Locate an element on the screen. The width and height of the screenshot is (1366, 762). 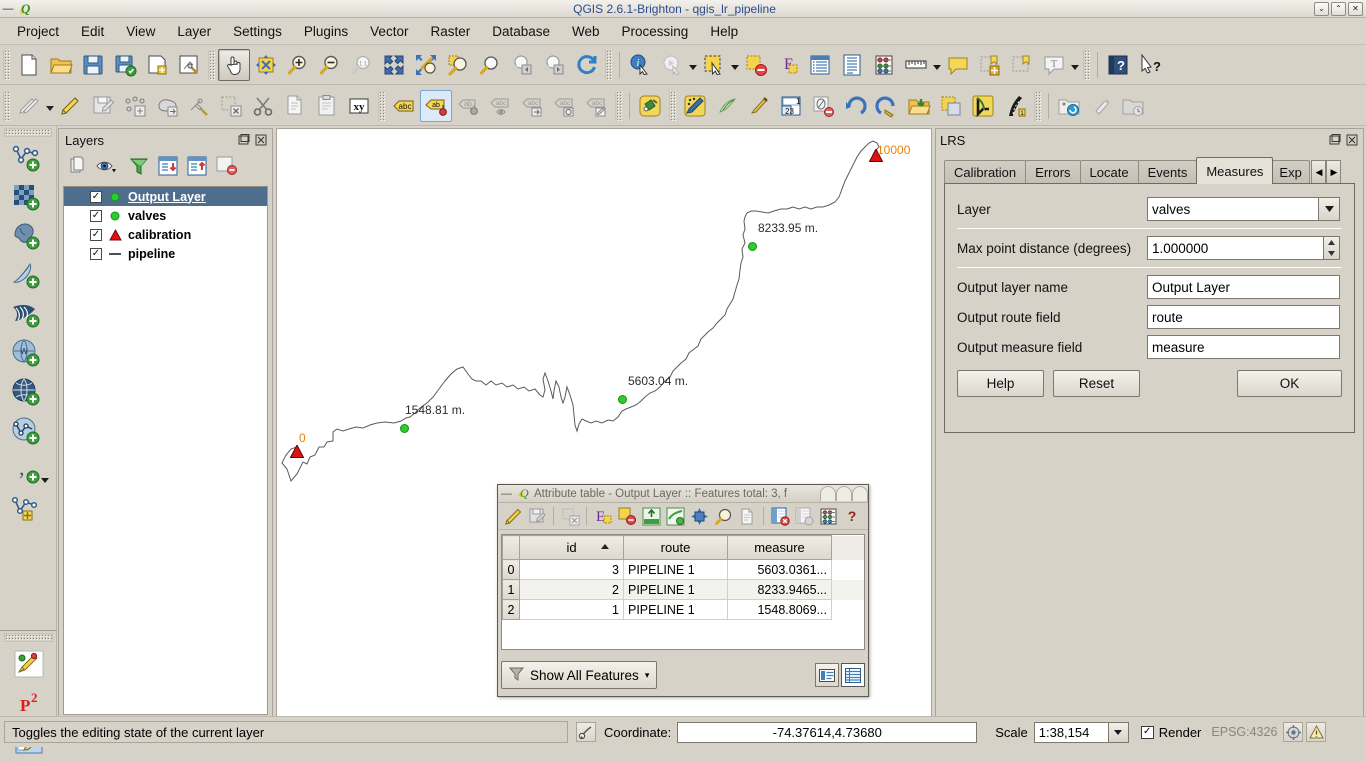
select-by-expression-icon: Ε is located at coordinates (603, 516).